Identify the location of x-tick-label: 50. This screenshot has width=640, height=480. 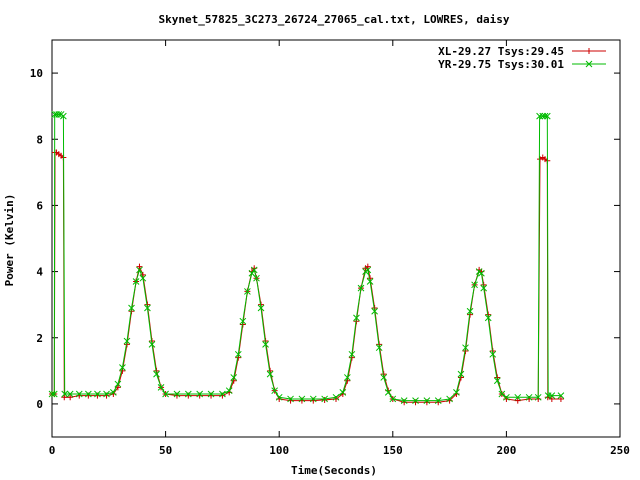
(165, 450).